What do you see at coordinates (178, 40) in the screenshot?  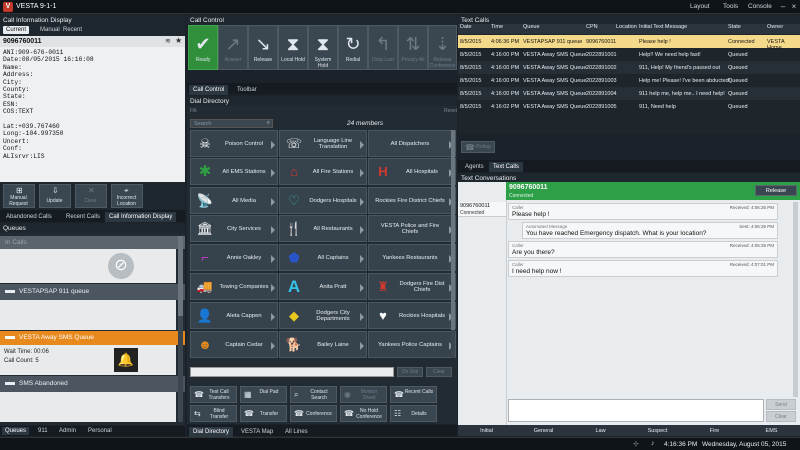 I see `star-icon: ★` at bounding box center [178, 40].